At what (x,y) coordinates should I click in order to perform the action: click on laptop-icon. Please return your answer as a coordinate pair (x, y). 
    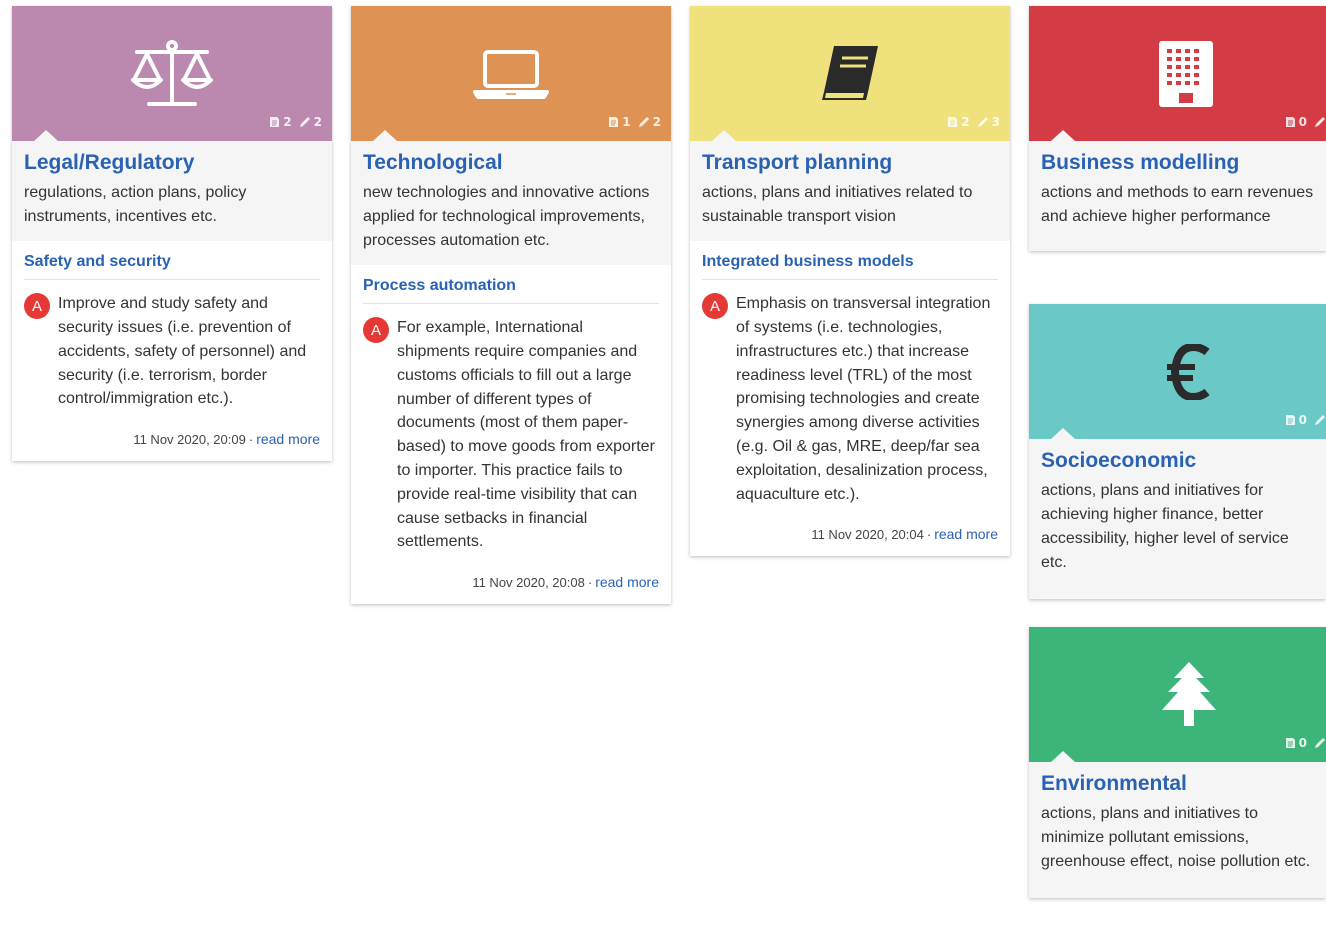
    Looking at the image, I should click on (511, 74).